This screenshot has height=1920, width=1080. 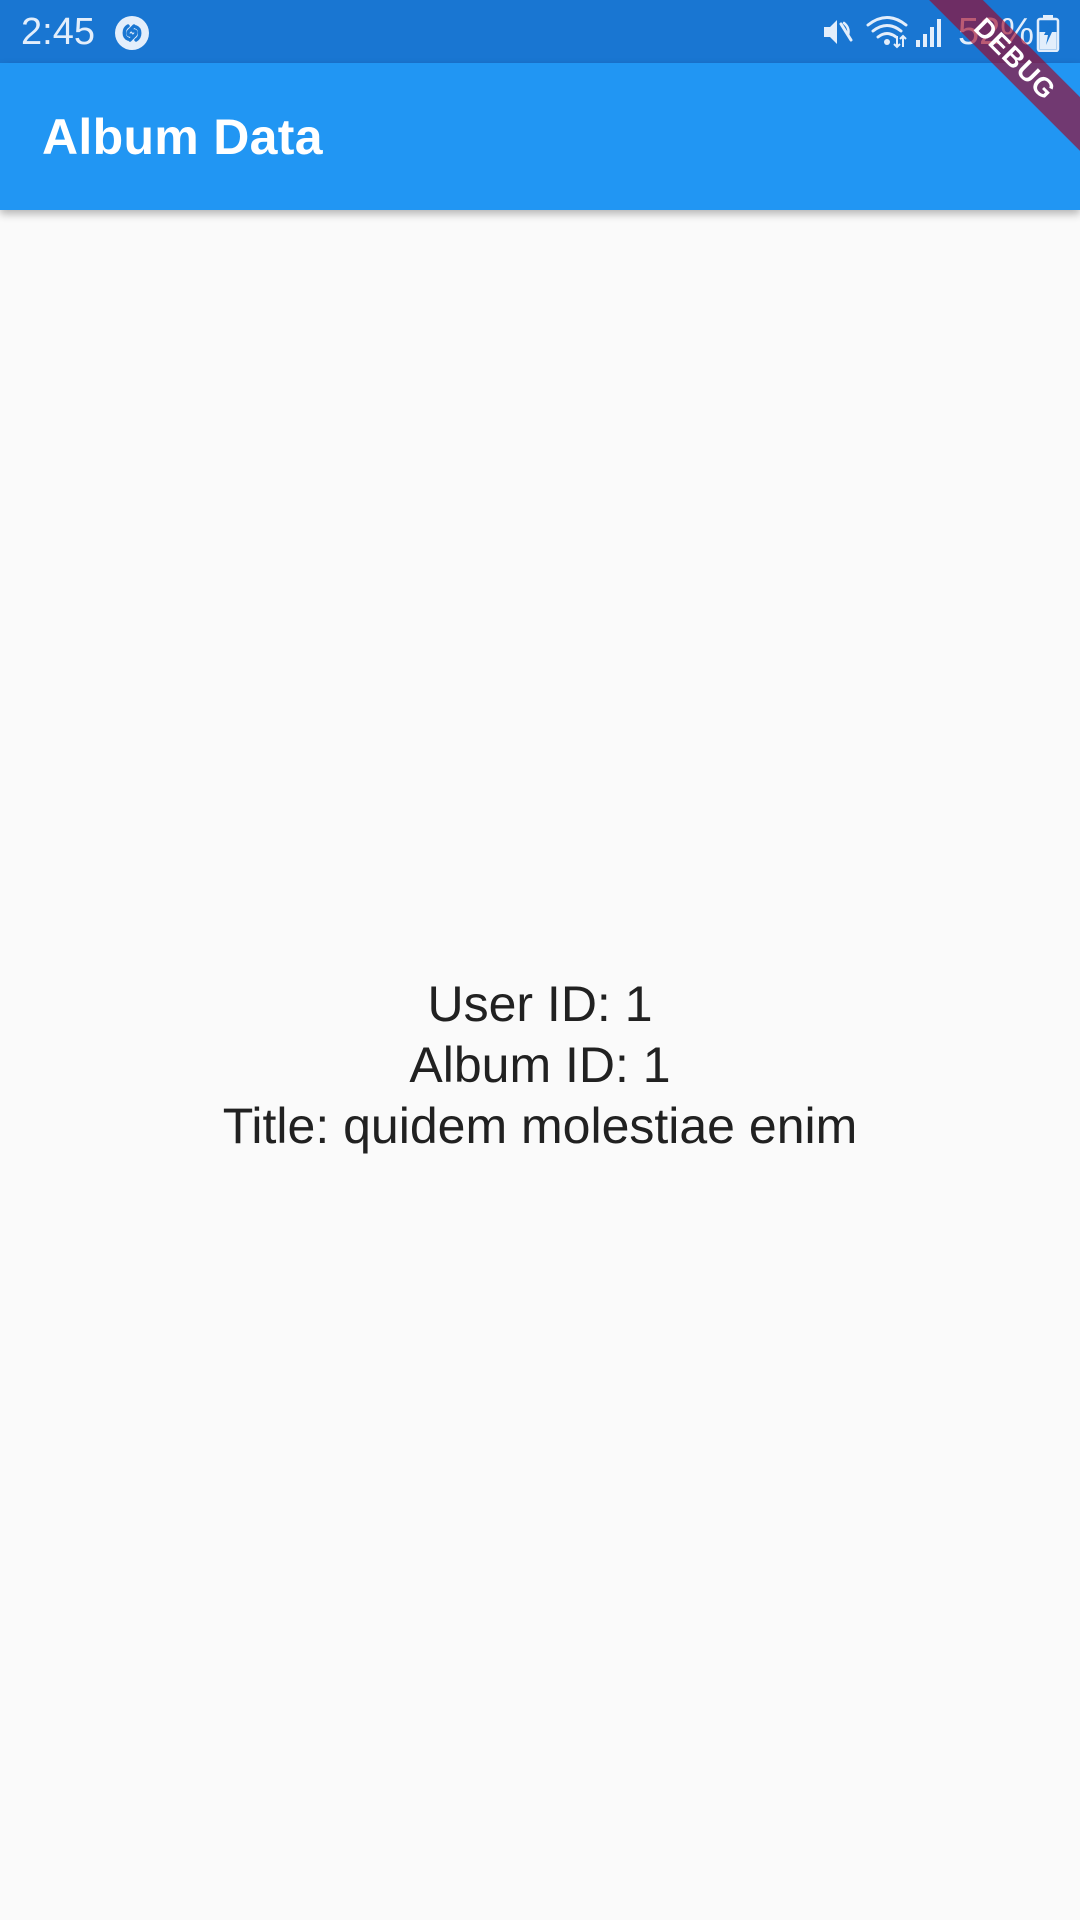 I want to click on shazam-icon, so click(x=132, y=33).